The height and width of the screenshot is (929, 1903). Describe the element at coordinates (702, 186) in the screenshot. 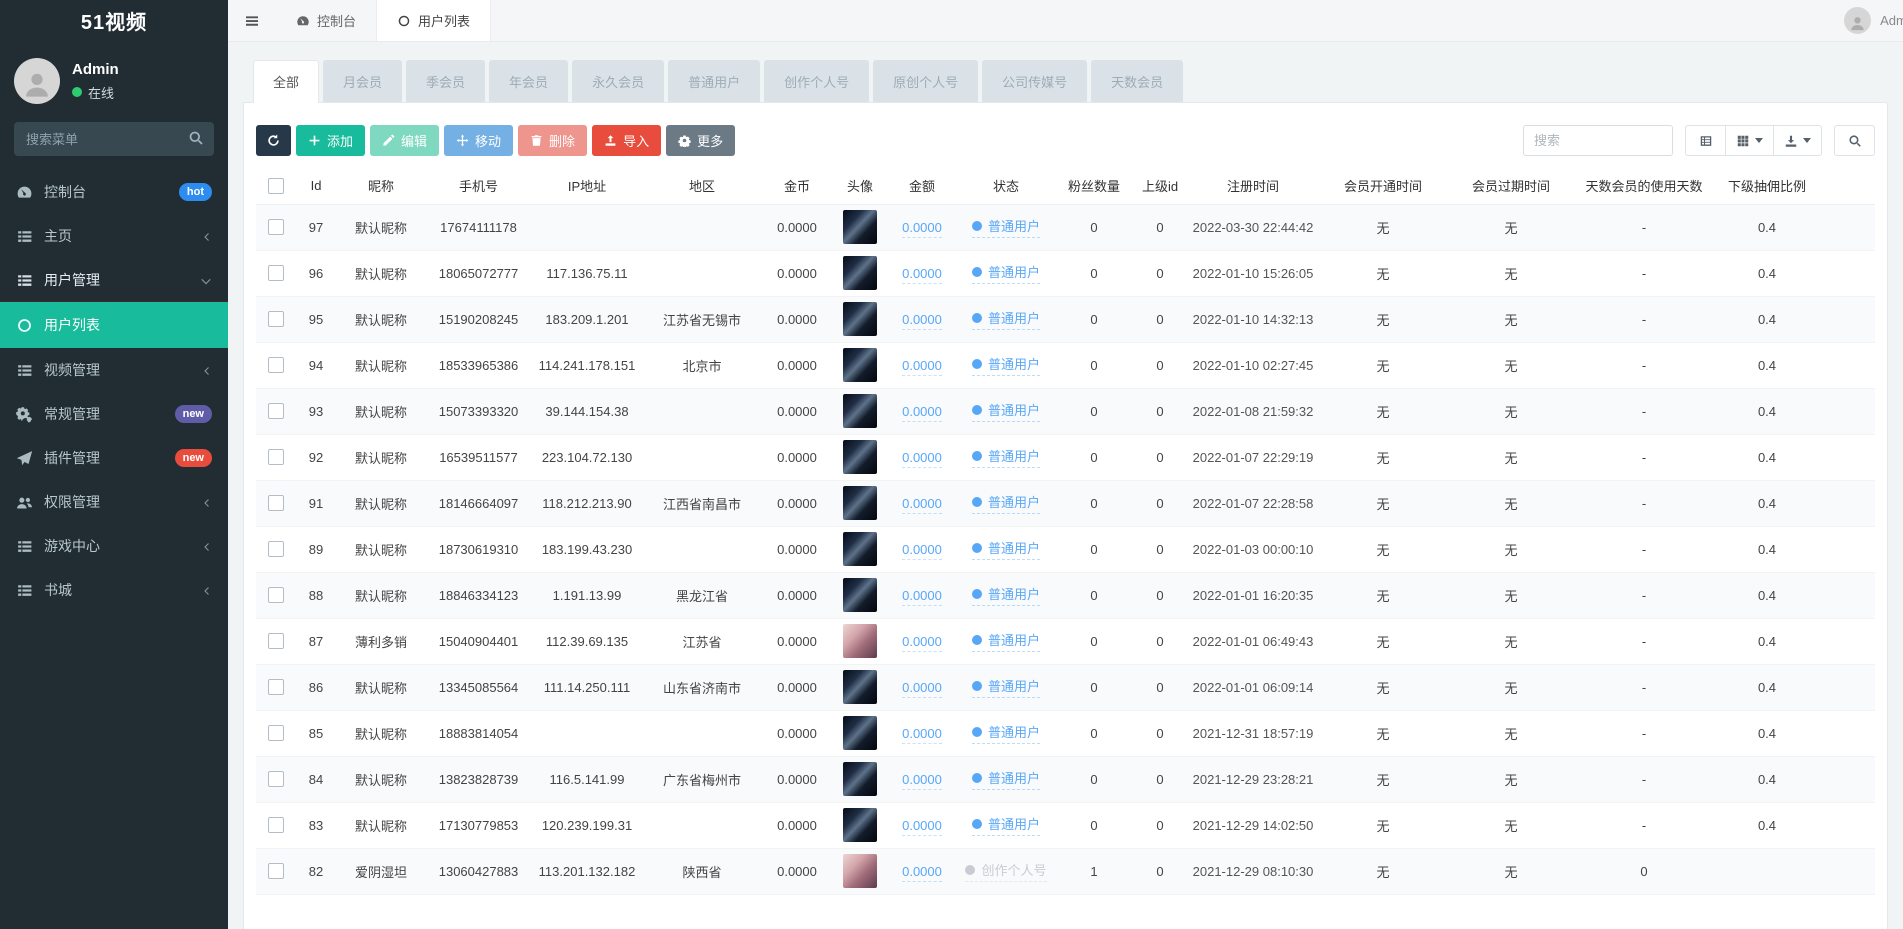

I see `column-header-4: 地区` at that location.